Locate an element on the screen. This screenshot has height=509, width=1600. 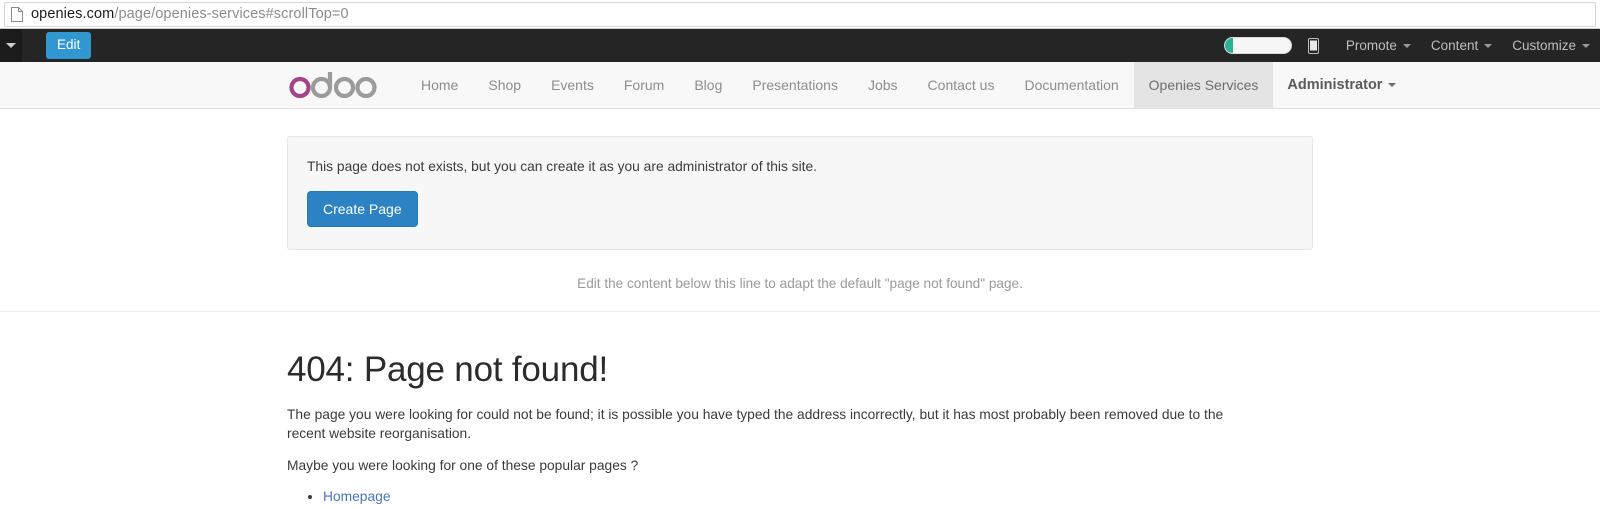
odoo-logo is located at coordinates (334, 85).